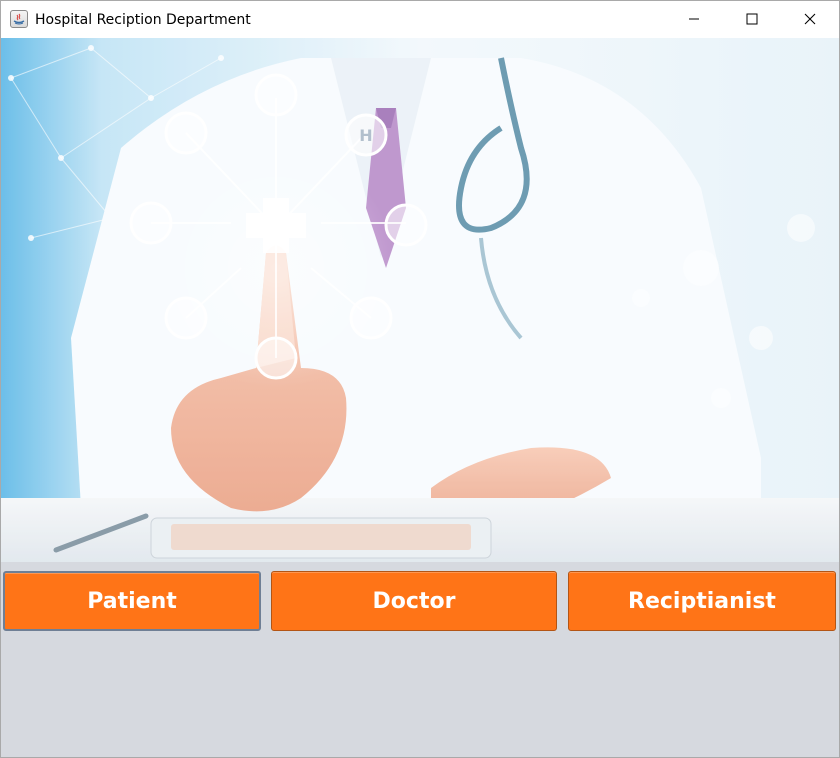 This screenshot has width=840, height=758. What do you see at coordinates (143, 20) in the screenshot?
I see `window-title: Hospital Reciption Department` at bounding box center [143, 20].